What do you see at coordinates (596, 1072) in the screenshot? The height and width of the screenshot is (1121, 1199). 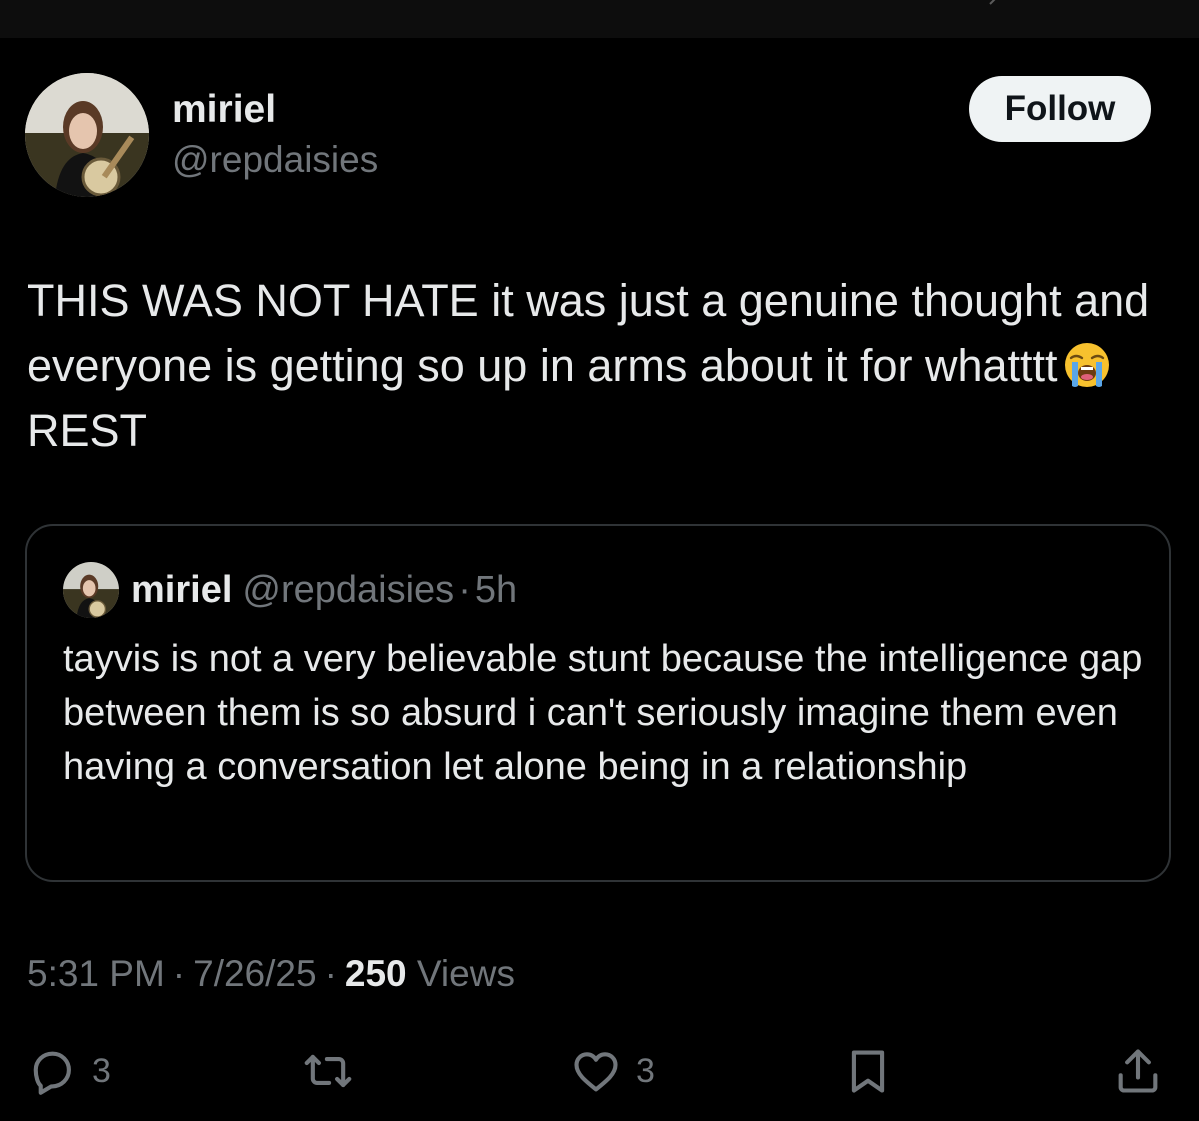 I see `like-icon` at bounding box center [596, 1072].